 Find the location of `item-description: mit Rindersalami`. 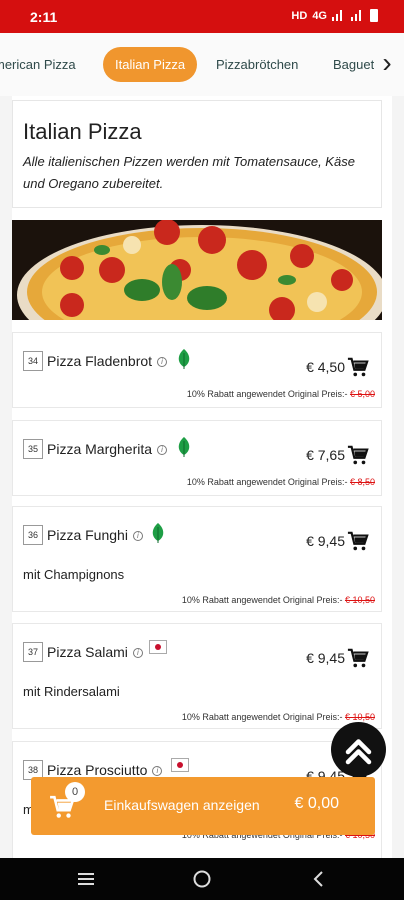

item-description: mit Rindersalami is located at coordinates (71, 691).